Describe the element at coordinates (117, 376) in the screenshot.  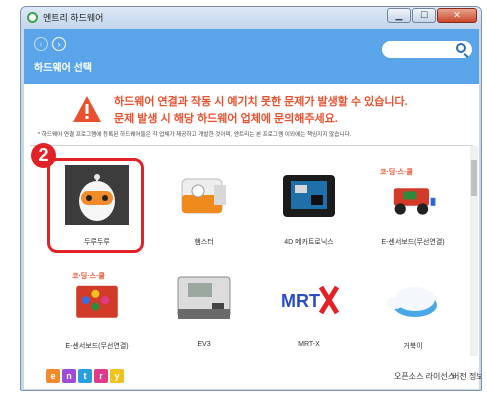
I see `logo-letter: y` at that location.